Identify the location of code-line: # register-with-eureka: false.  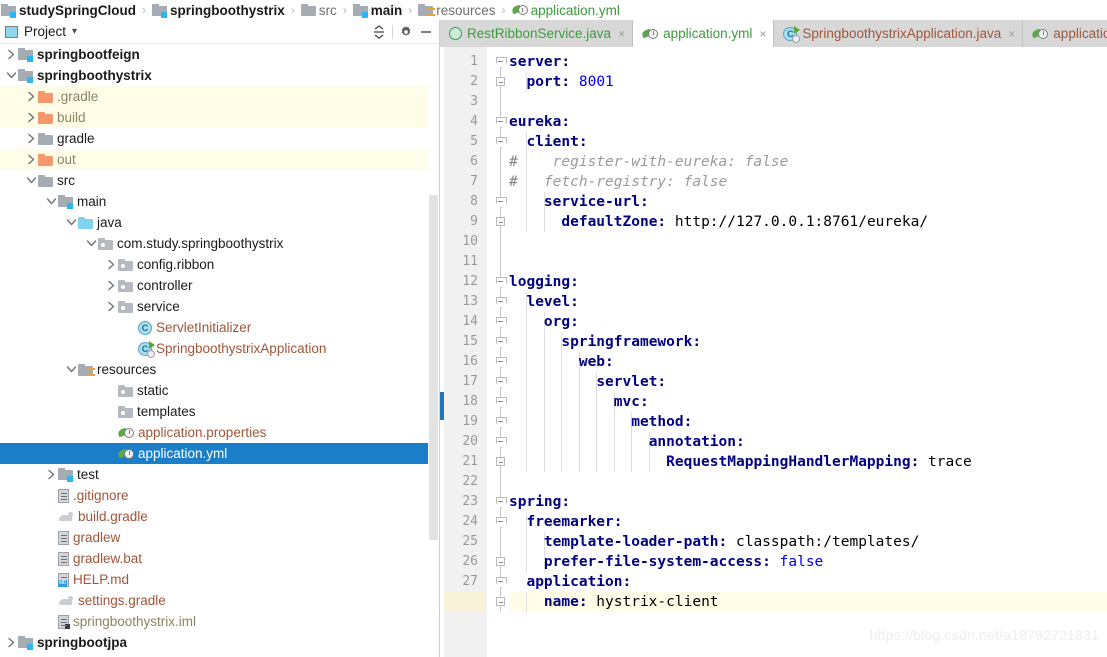
(808, 162).